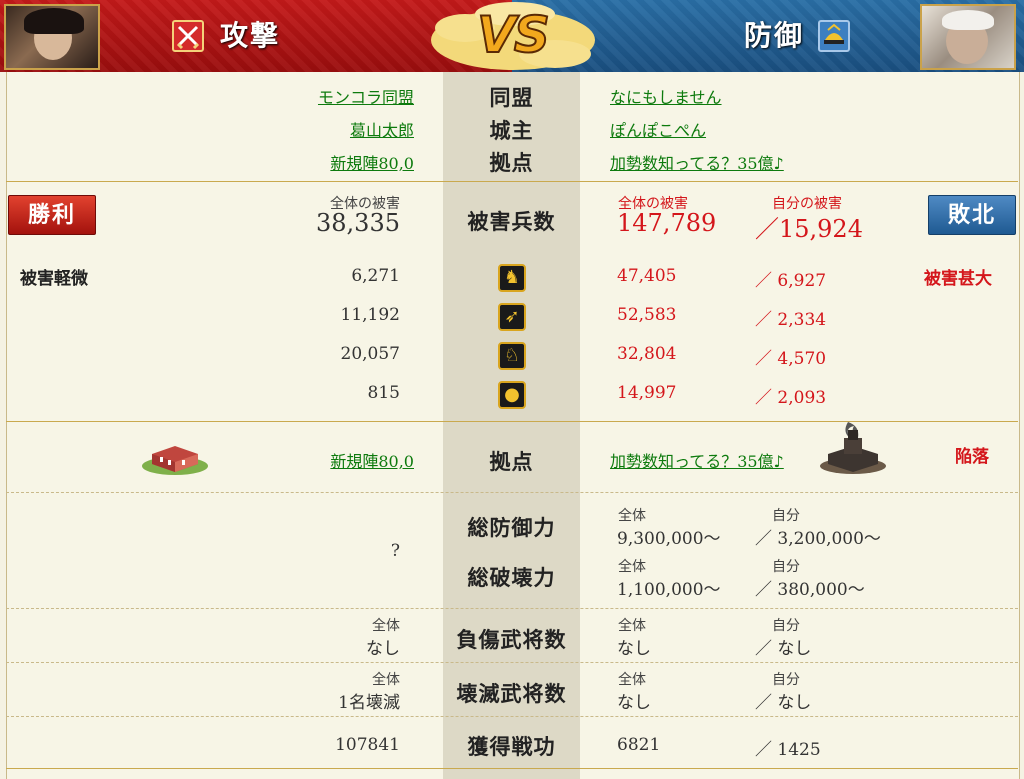 The height and width of the screenshot is (779, 1024). What do you see at coordinates (188, 36) in the screenshot?
I see `crossed-swords-icon` at bounding box center [188, 36].